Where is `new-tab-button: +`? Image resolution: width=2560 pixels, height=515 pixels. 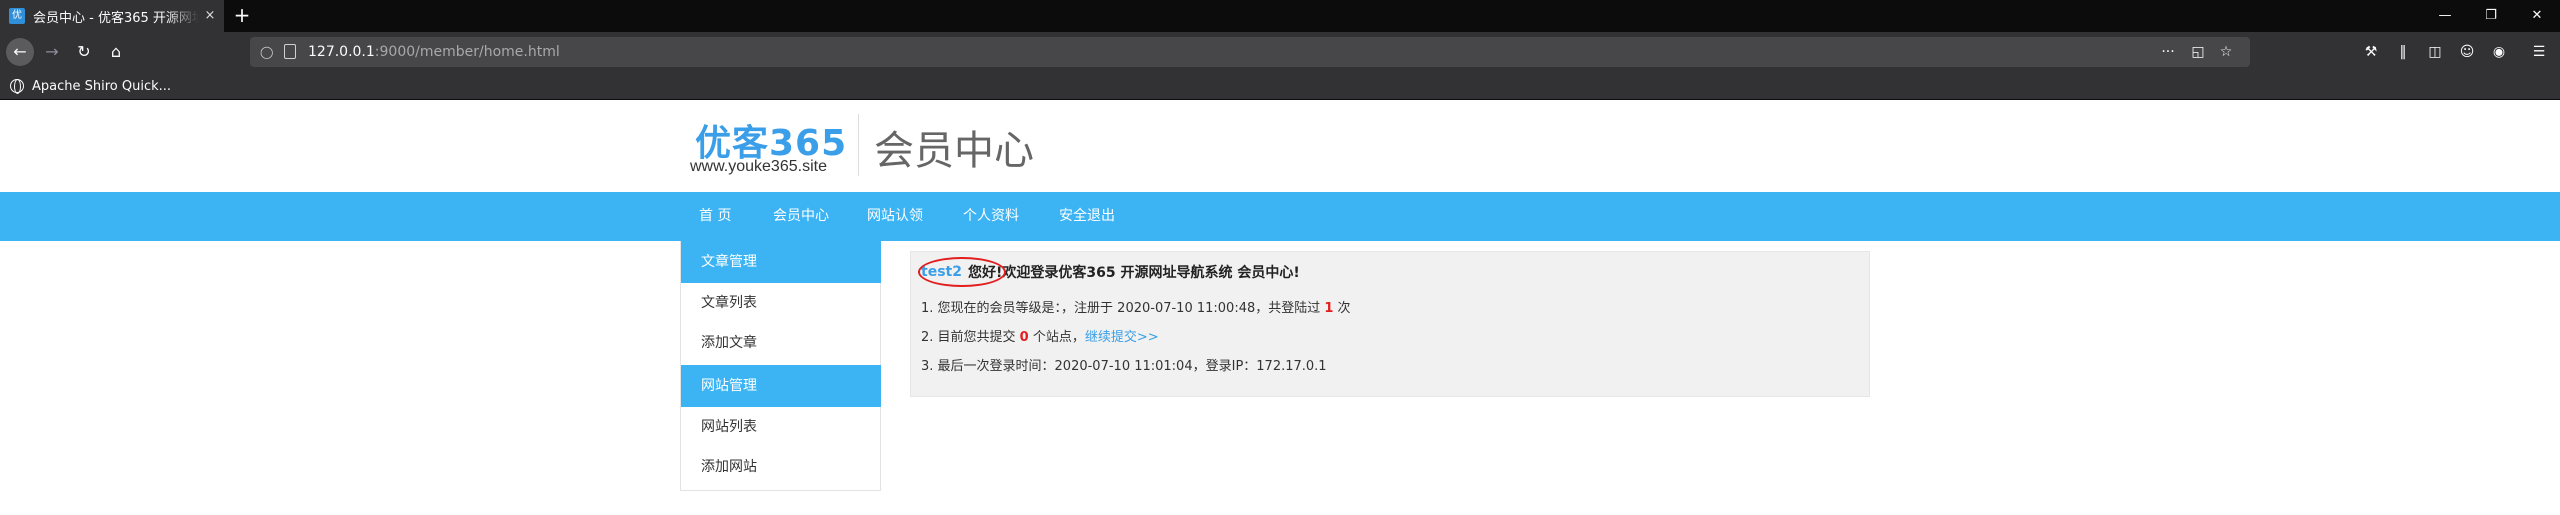 new-tab-button: + is located at coordinates (242, 16).